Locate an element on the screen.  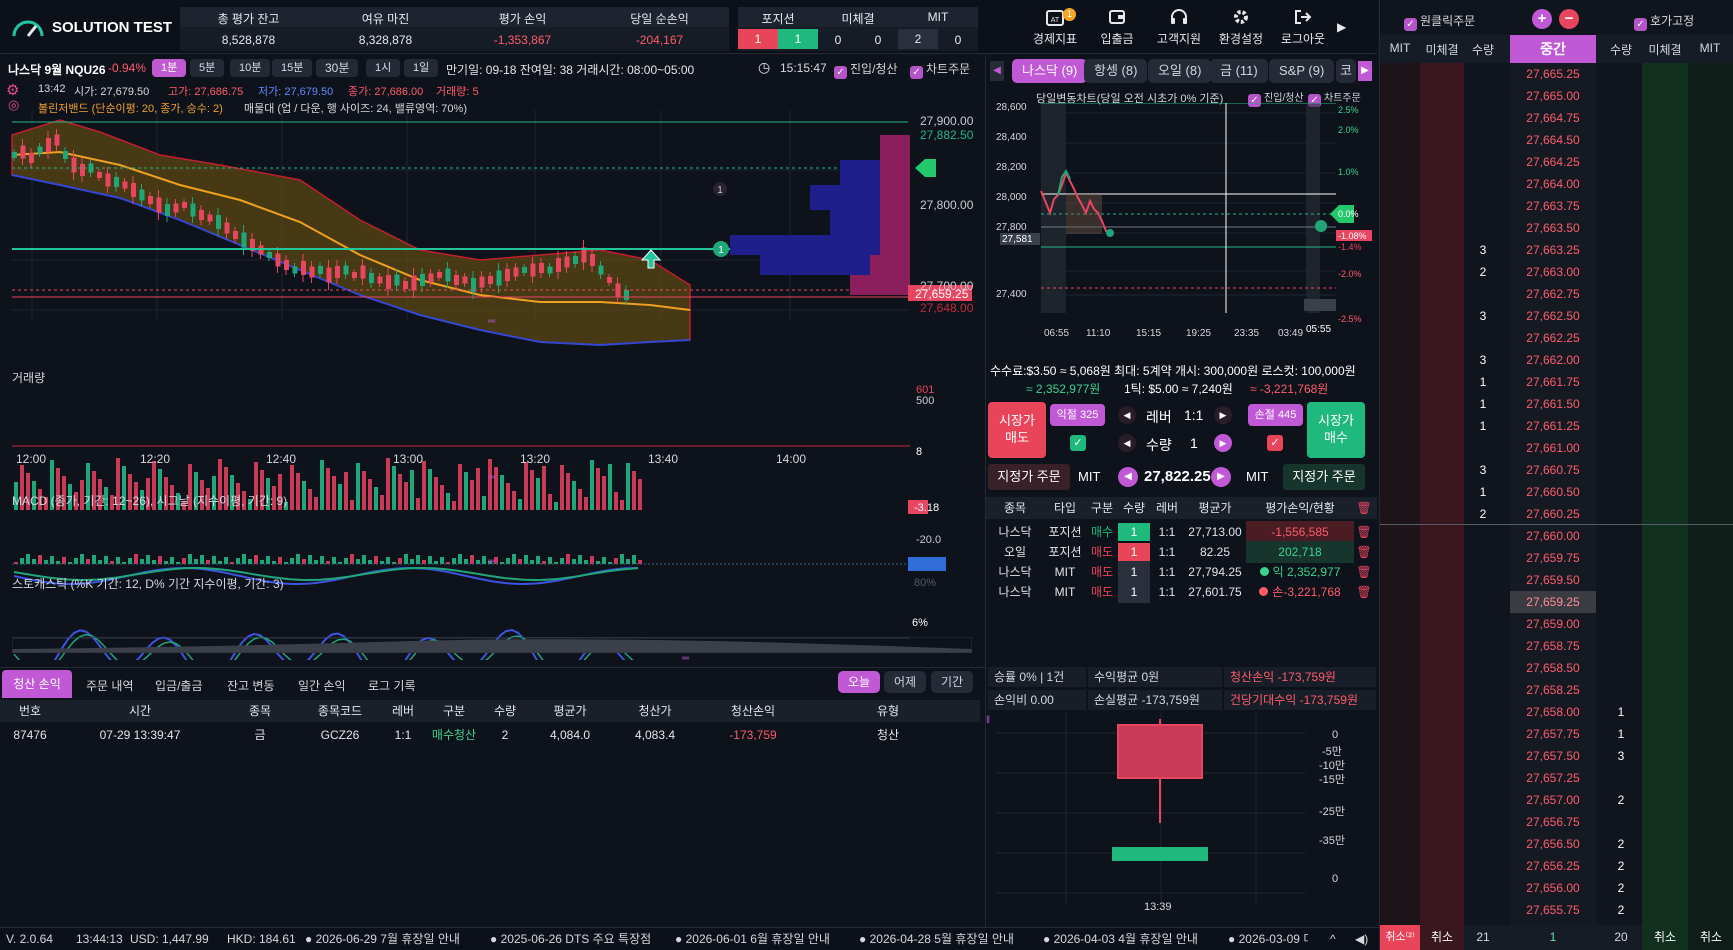
ob-price: 27,665.25 is located at coordinates (1553, 74).